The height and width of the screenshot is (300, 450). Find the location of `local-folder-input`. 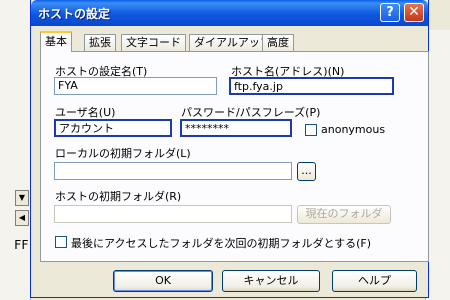

local-folder-input is located at coordinates (173, 171).